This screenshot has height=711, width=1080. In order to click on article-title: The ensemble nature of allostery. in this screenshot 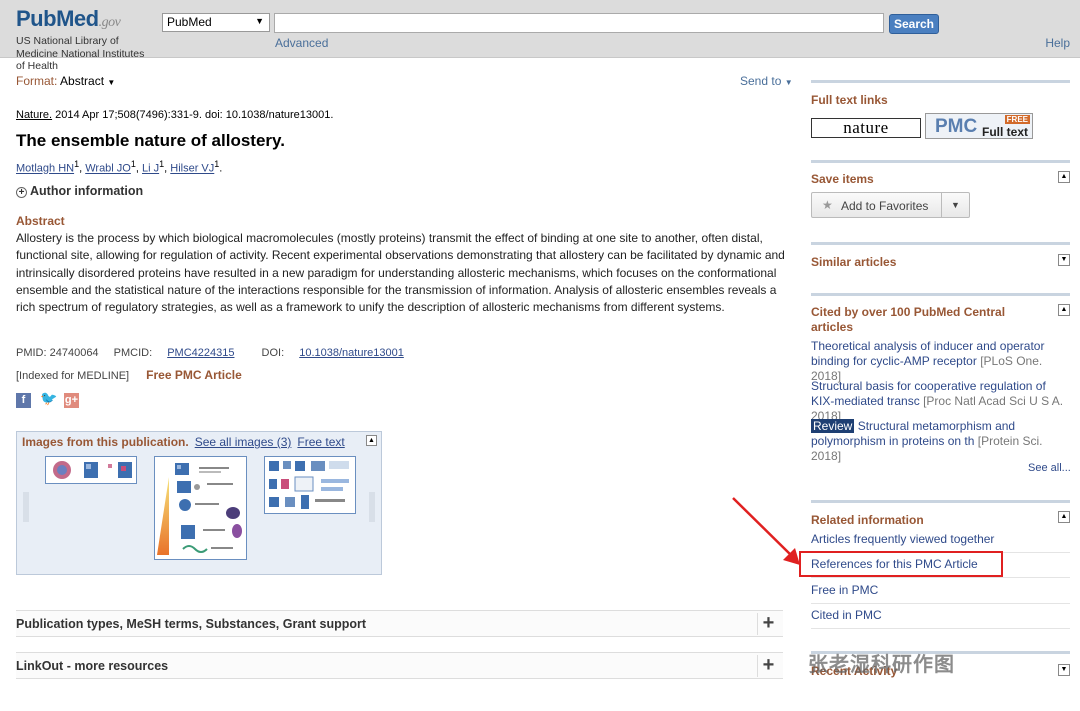, I will do `click(150, 140)`.